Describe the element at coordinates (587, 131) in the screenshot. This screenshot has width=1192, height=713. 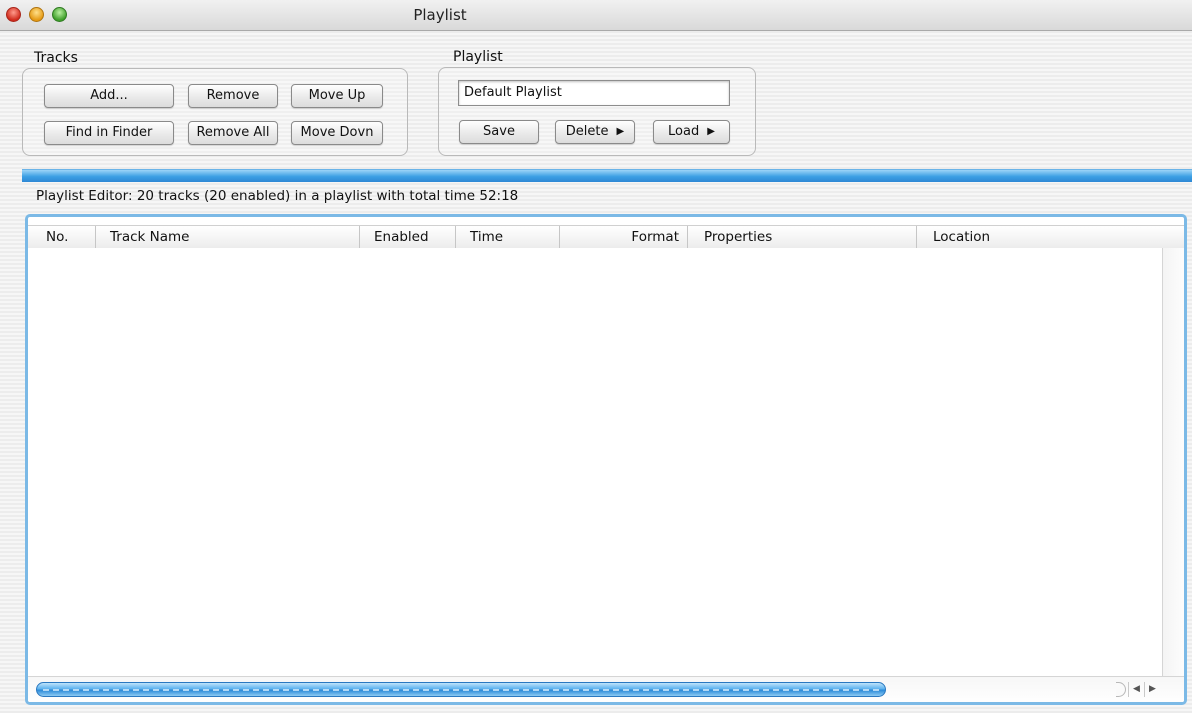
I see `delete-button-label: Delete` at that location.